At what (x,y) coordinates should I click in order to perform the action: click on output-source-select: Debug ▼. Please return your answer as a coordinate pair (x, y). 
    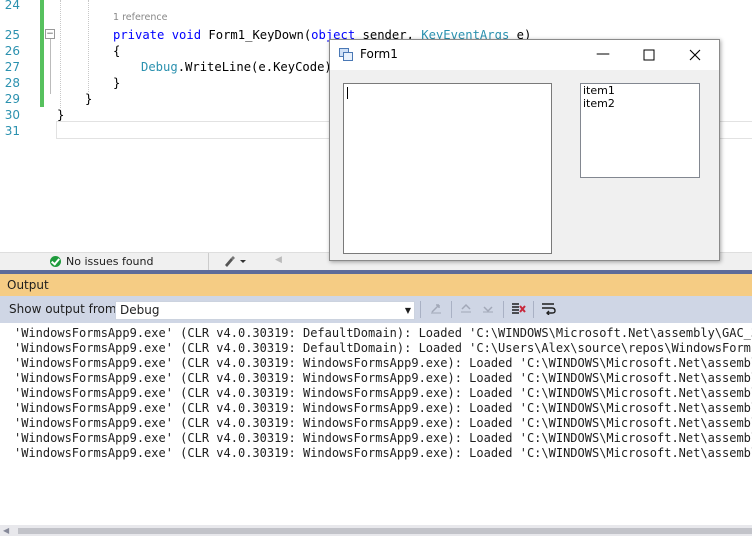
    Looking at the image, I should click on (265, 310).